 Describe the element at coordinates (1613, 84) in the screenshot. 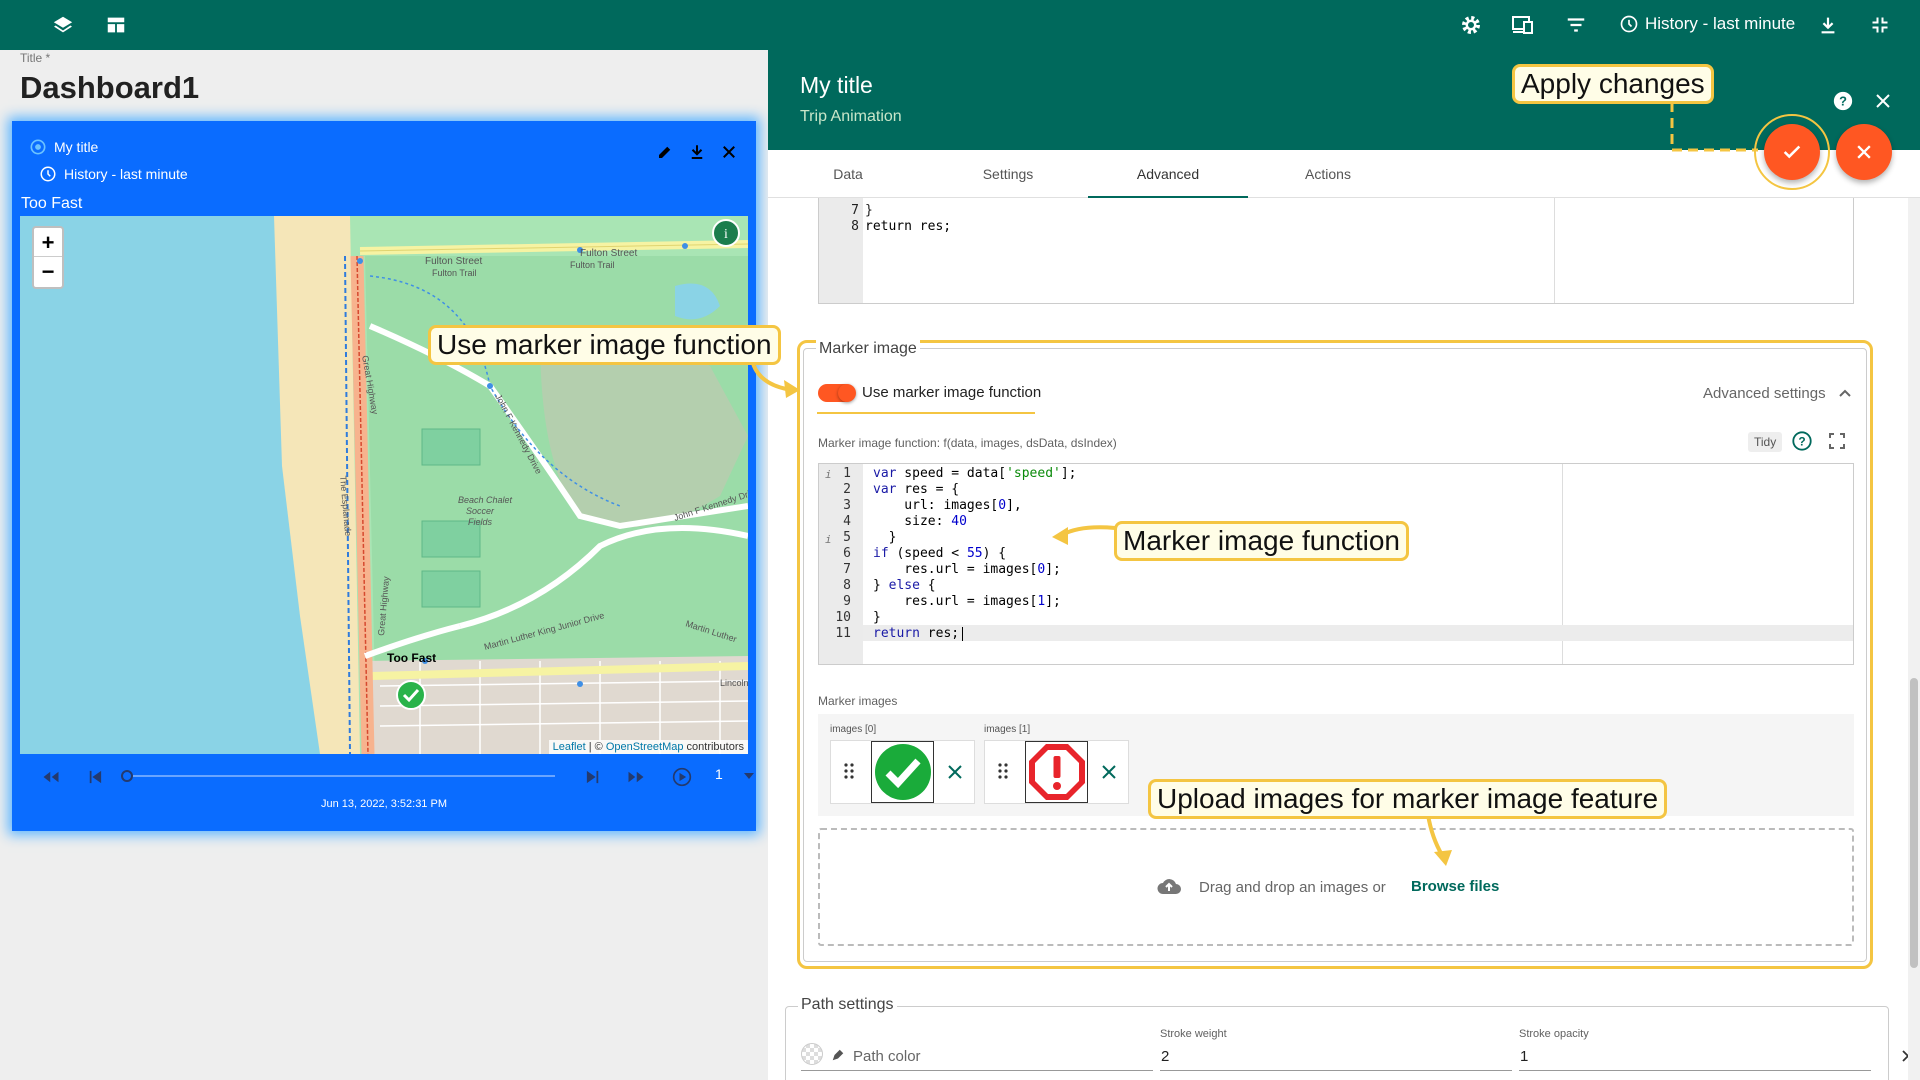

I see `callout-apply-changes: Apply changes` at that location.